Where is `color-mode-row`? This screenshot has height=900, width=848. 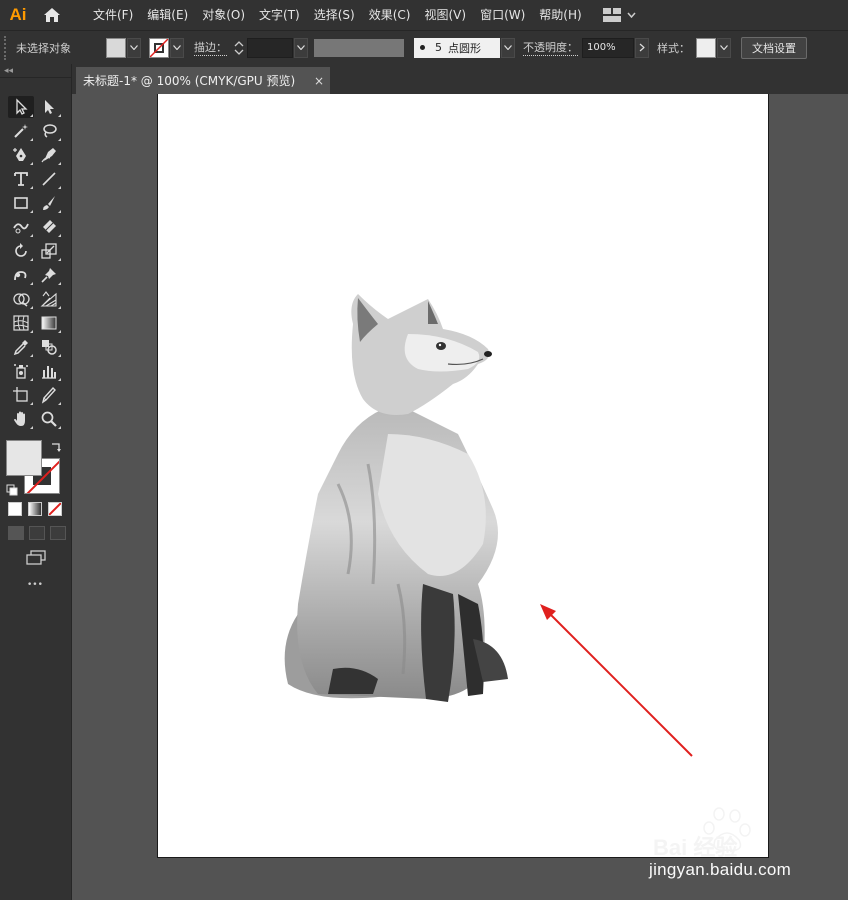 color-mode-row is located at coordinates (35, 509).